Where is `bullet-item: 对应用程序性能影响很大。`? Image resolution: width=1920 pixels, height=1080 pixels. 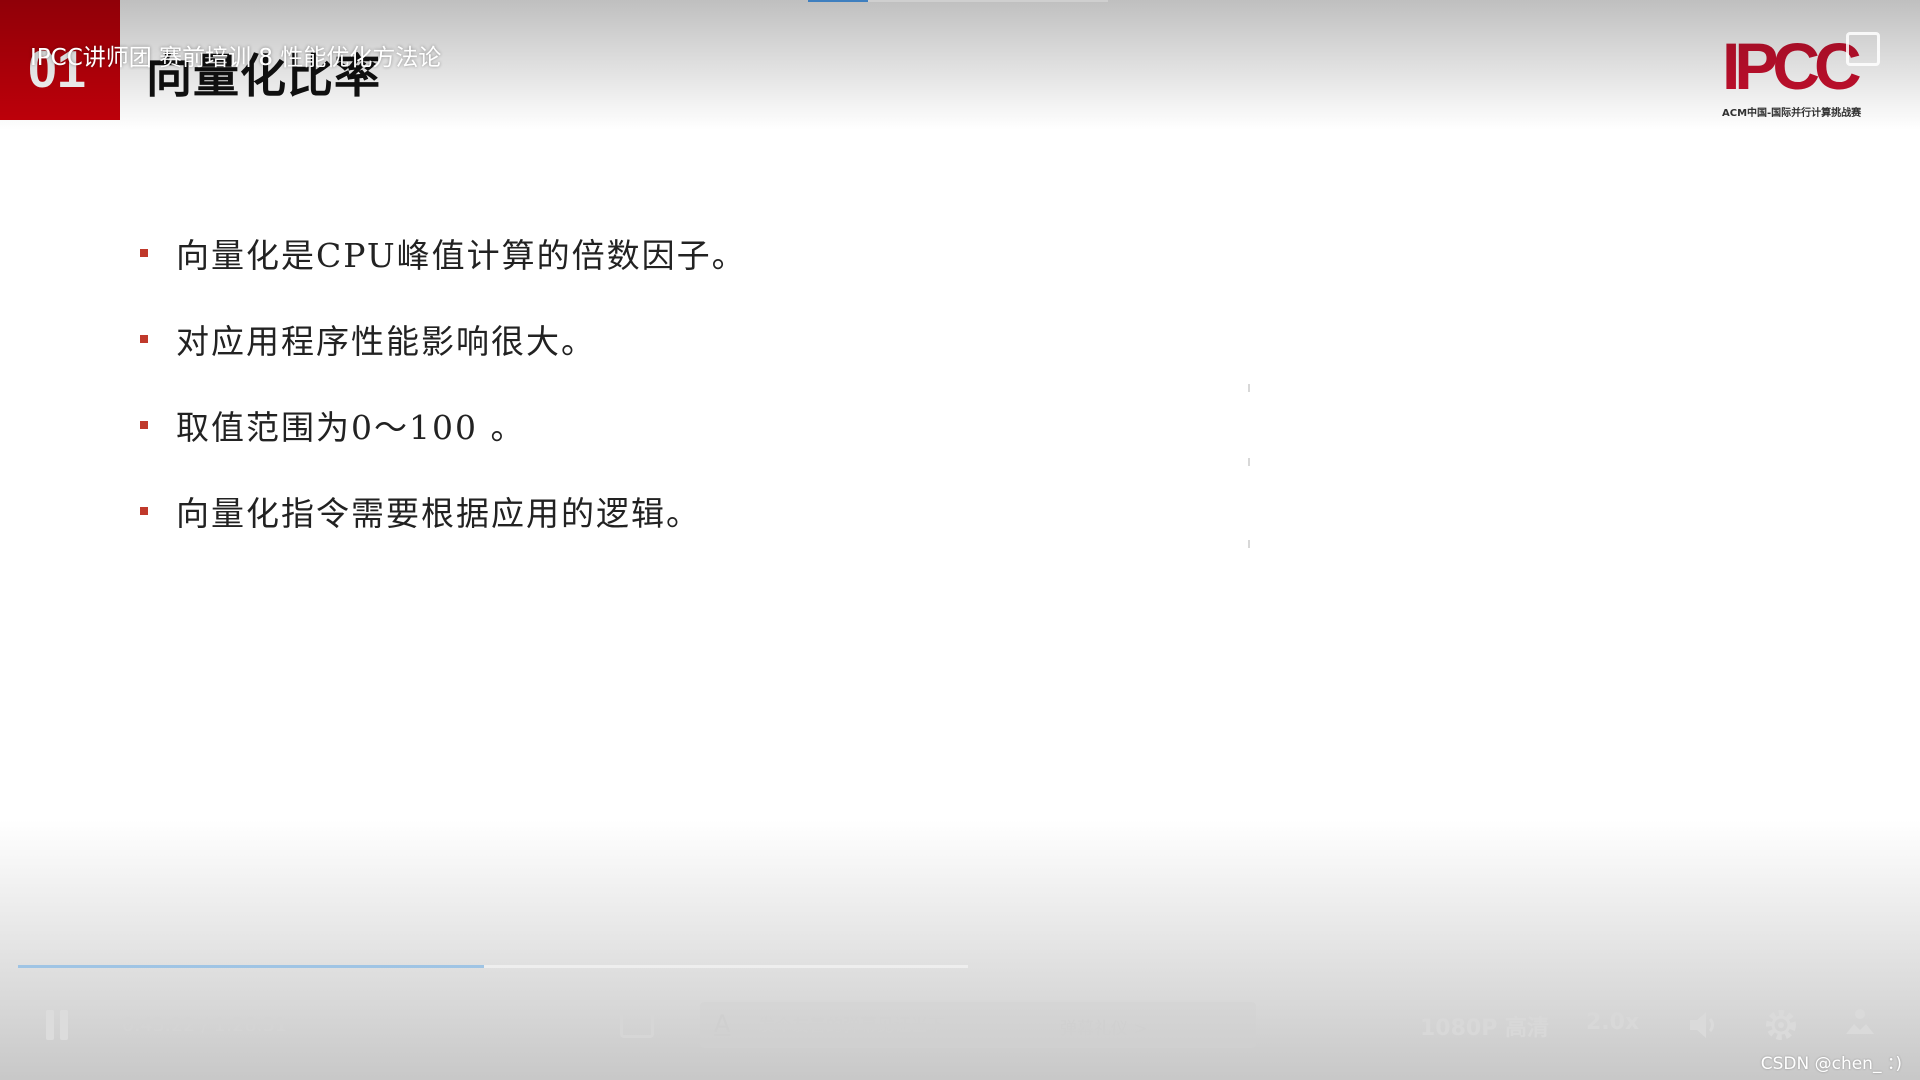
bullet-item: 对应用程序性能影响很大。 is located at coordinates (443, 339).